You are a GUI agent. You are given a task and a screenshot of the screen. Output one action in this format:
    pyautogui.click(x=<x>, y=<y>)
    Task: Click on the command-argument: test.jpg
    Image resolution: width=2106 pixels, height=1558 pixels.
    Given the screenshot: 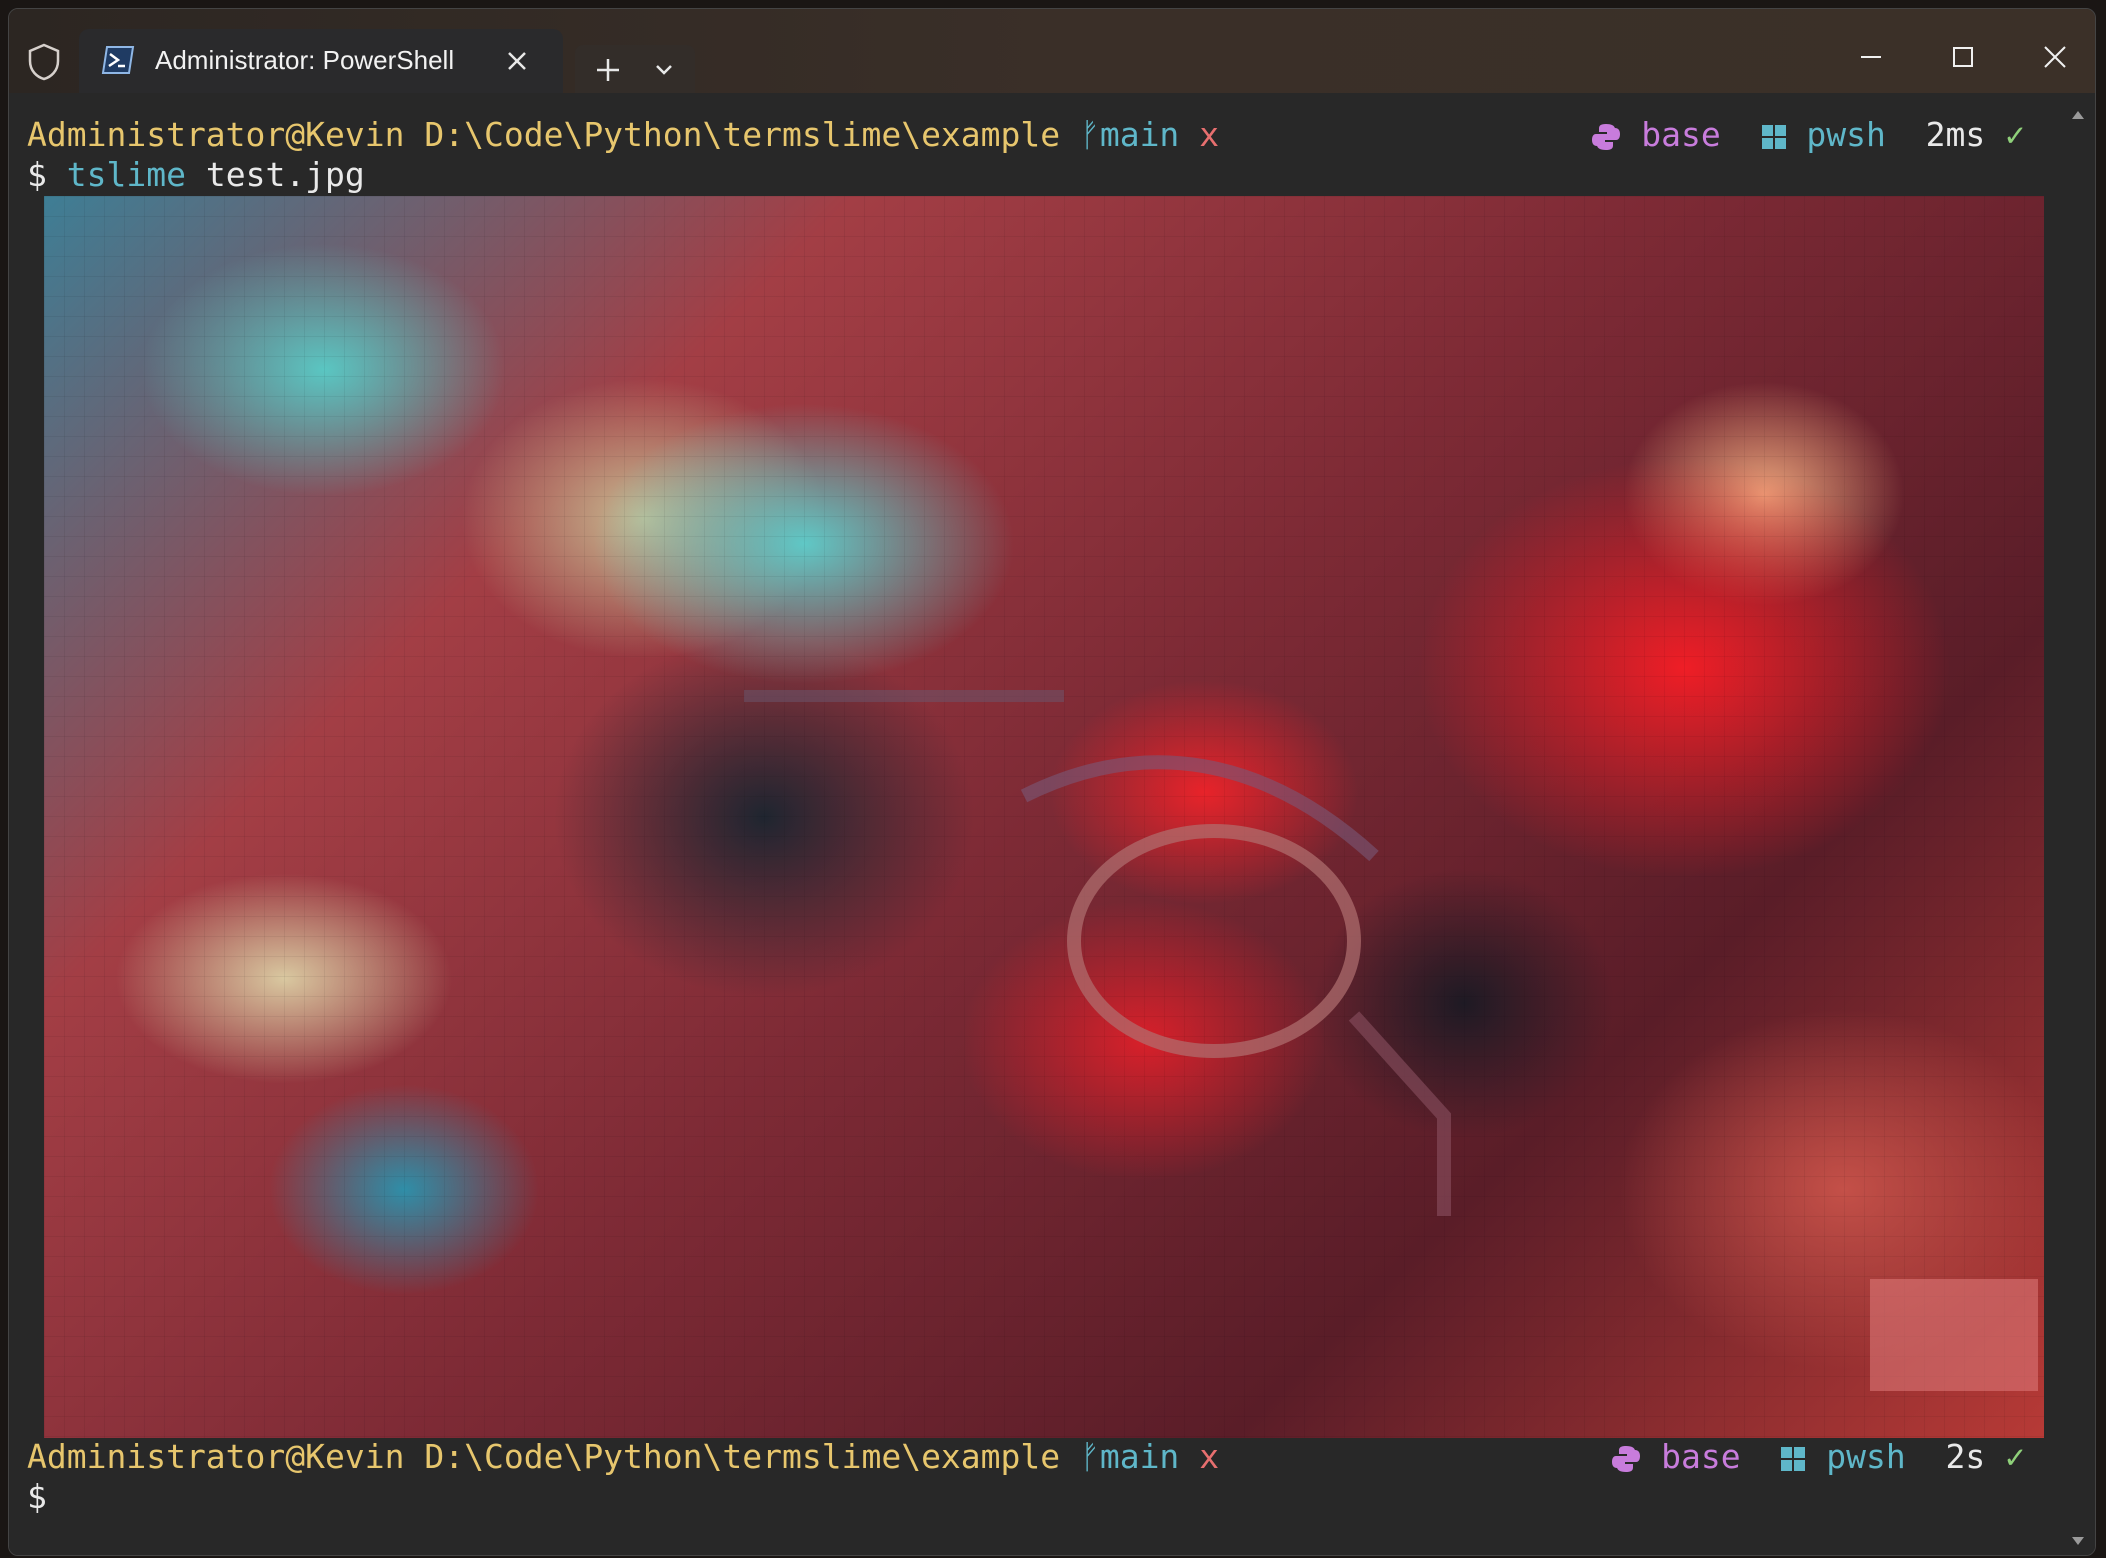 What is the action you would take?
    pyautogui.click(x=285, y=174)
    